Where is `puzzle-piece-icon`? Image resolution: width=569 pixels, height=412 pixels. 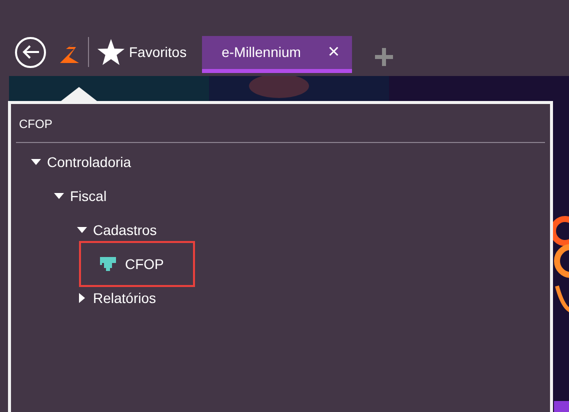
puzzle-piece-icon is located at coordinates (108, 264).